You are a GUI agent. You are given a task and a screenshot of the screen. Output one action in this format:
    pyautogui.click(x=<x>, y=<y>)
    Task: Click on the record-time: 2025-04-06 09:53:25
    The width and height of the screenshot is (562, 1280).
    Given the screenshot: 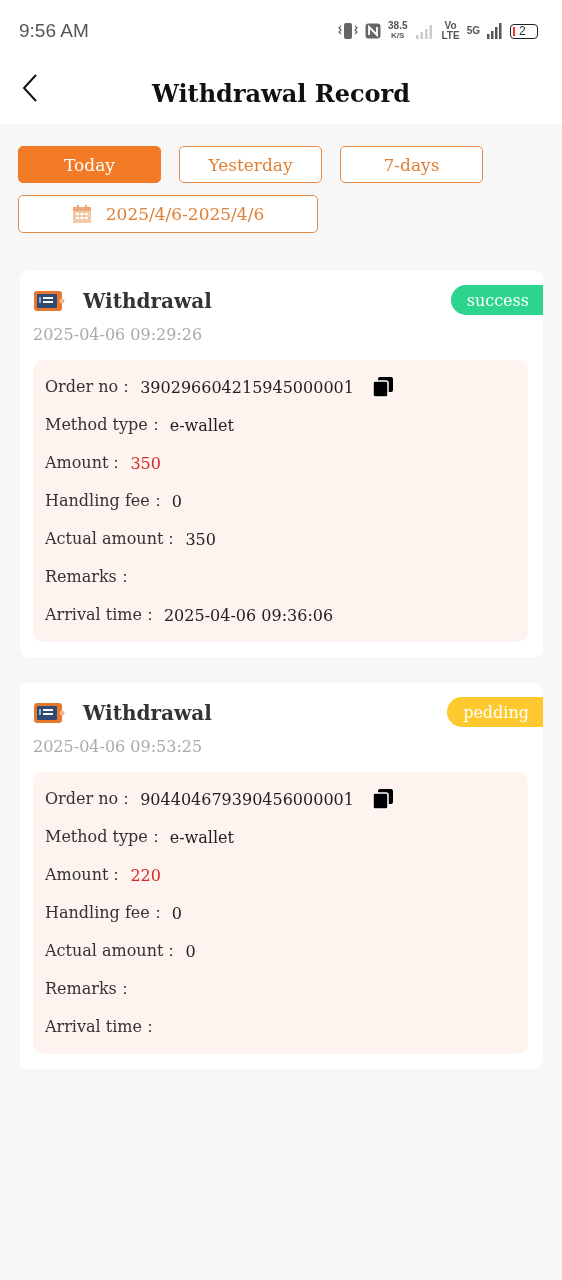 What is the action you would take?
    pyautogui.click(x=118, y=746)
    